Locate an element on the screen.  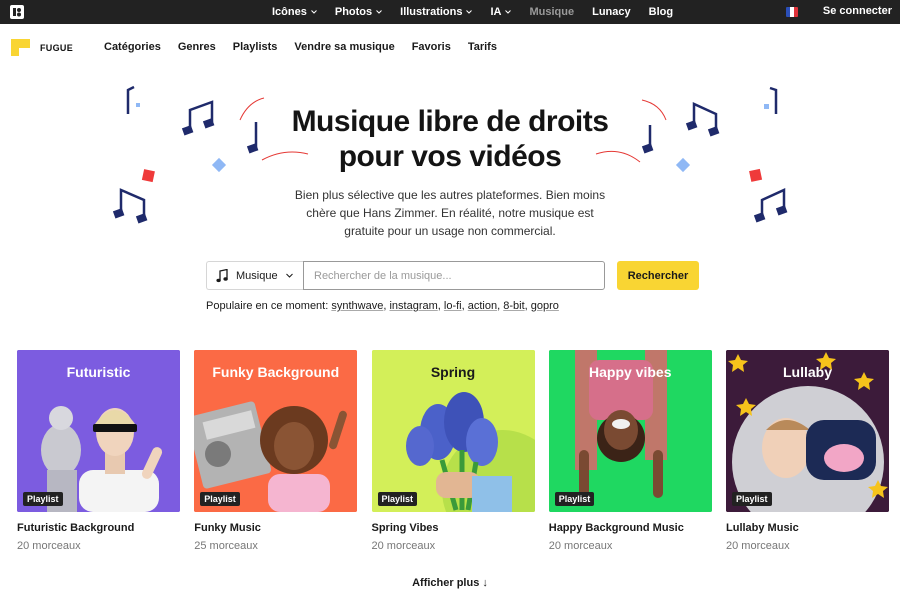
top-nav-musique: Musique is located at coordinates (551, 12).